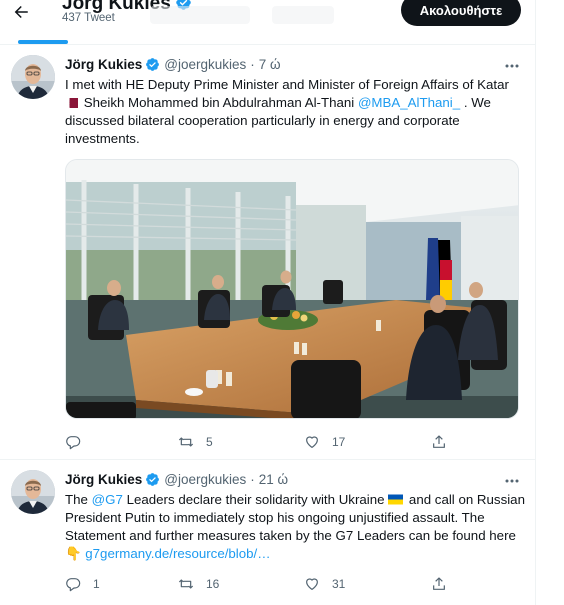 The image size is (564, 605). Describe the element at coordinates (339, 442) in the screenshot. I see `like-count: 17` at that location.